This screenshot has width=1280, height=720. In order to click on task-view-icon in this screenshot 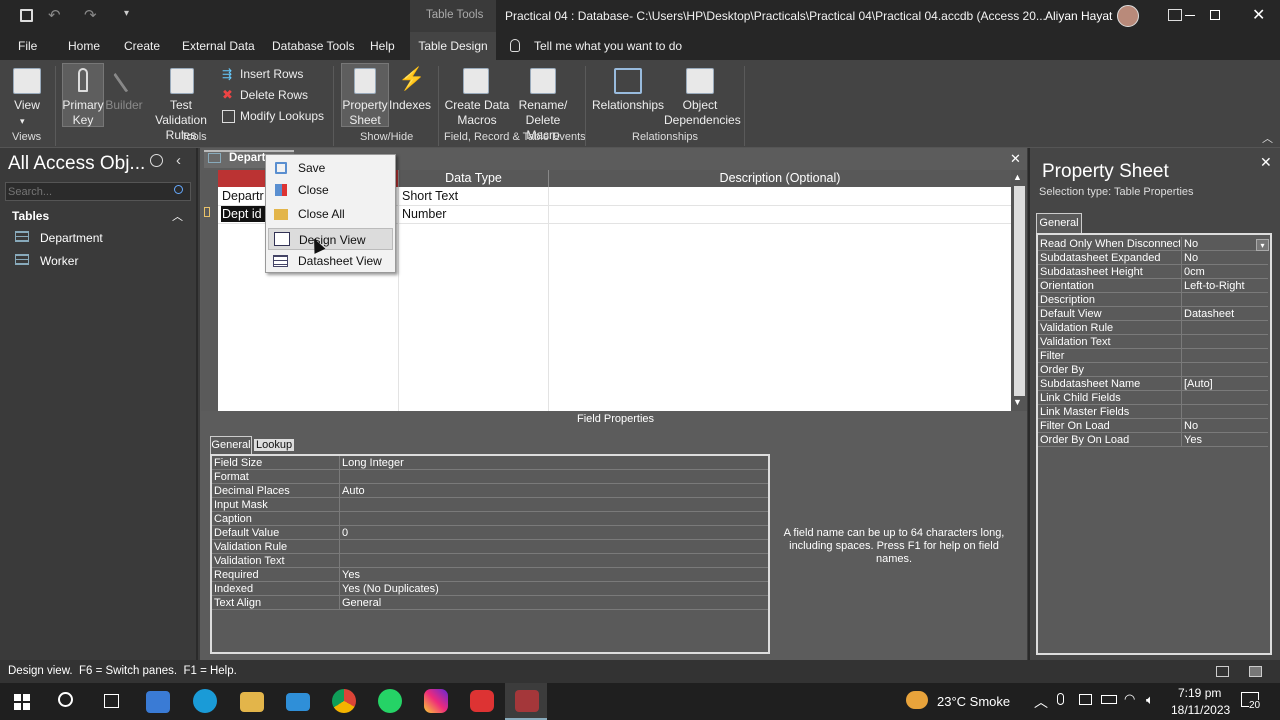, I will do `click(111, 701)`.